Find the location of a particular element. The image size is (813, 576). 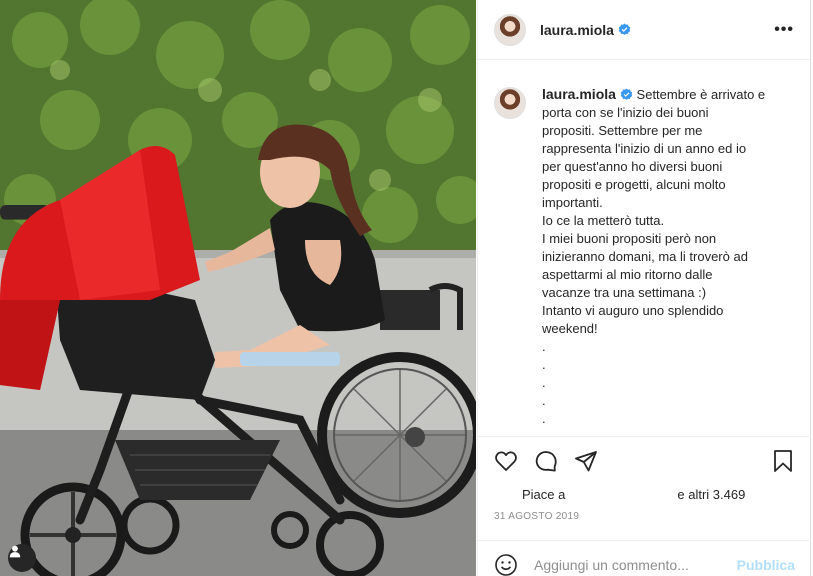

caption-text-line: per quest'anno ho diversi buoni is located at coordinates (632, 166).